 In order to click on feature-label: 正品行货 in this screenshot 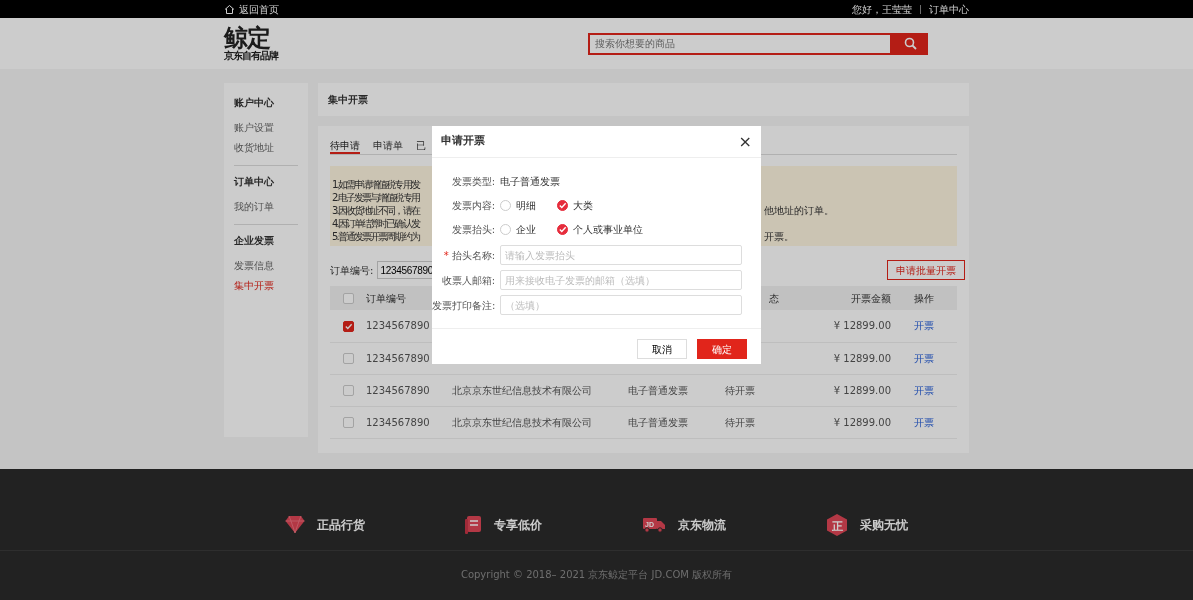, I will do `click(340, 525)`.